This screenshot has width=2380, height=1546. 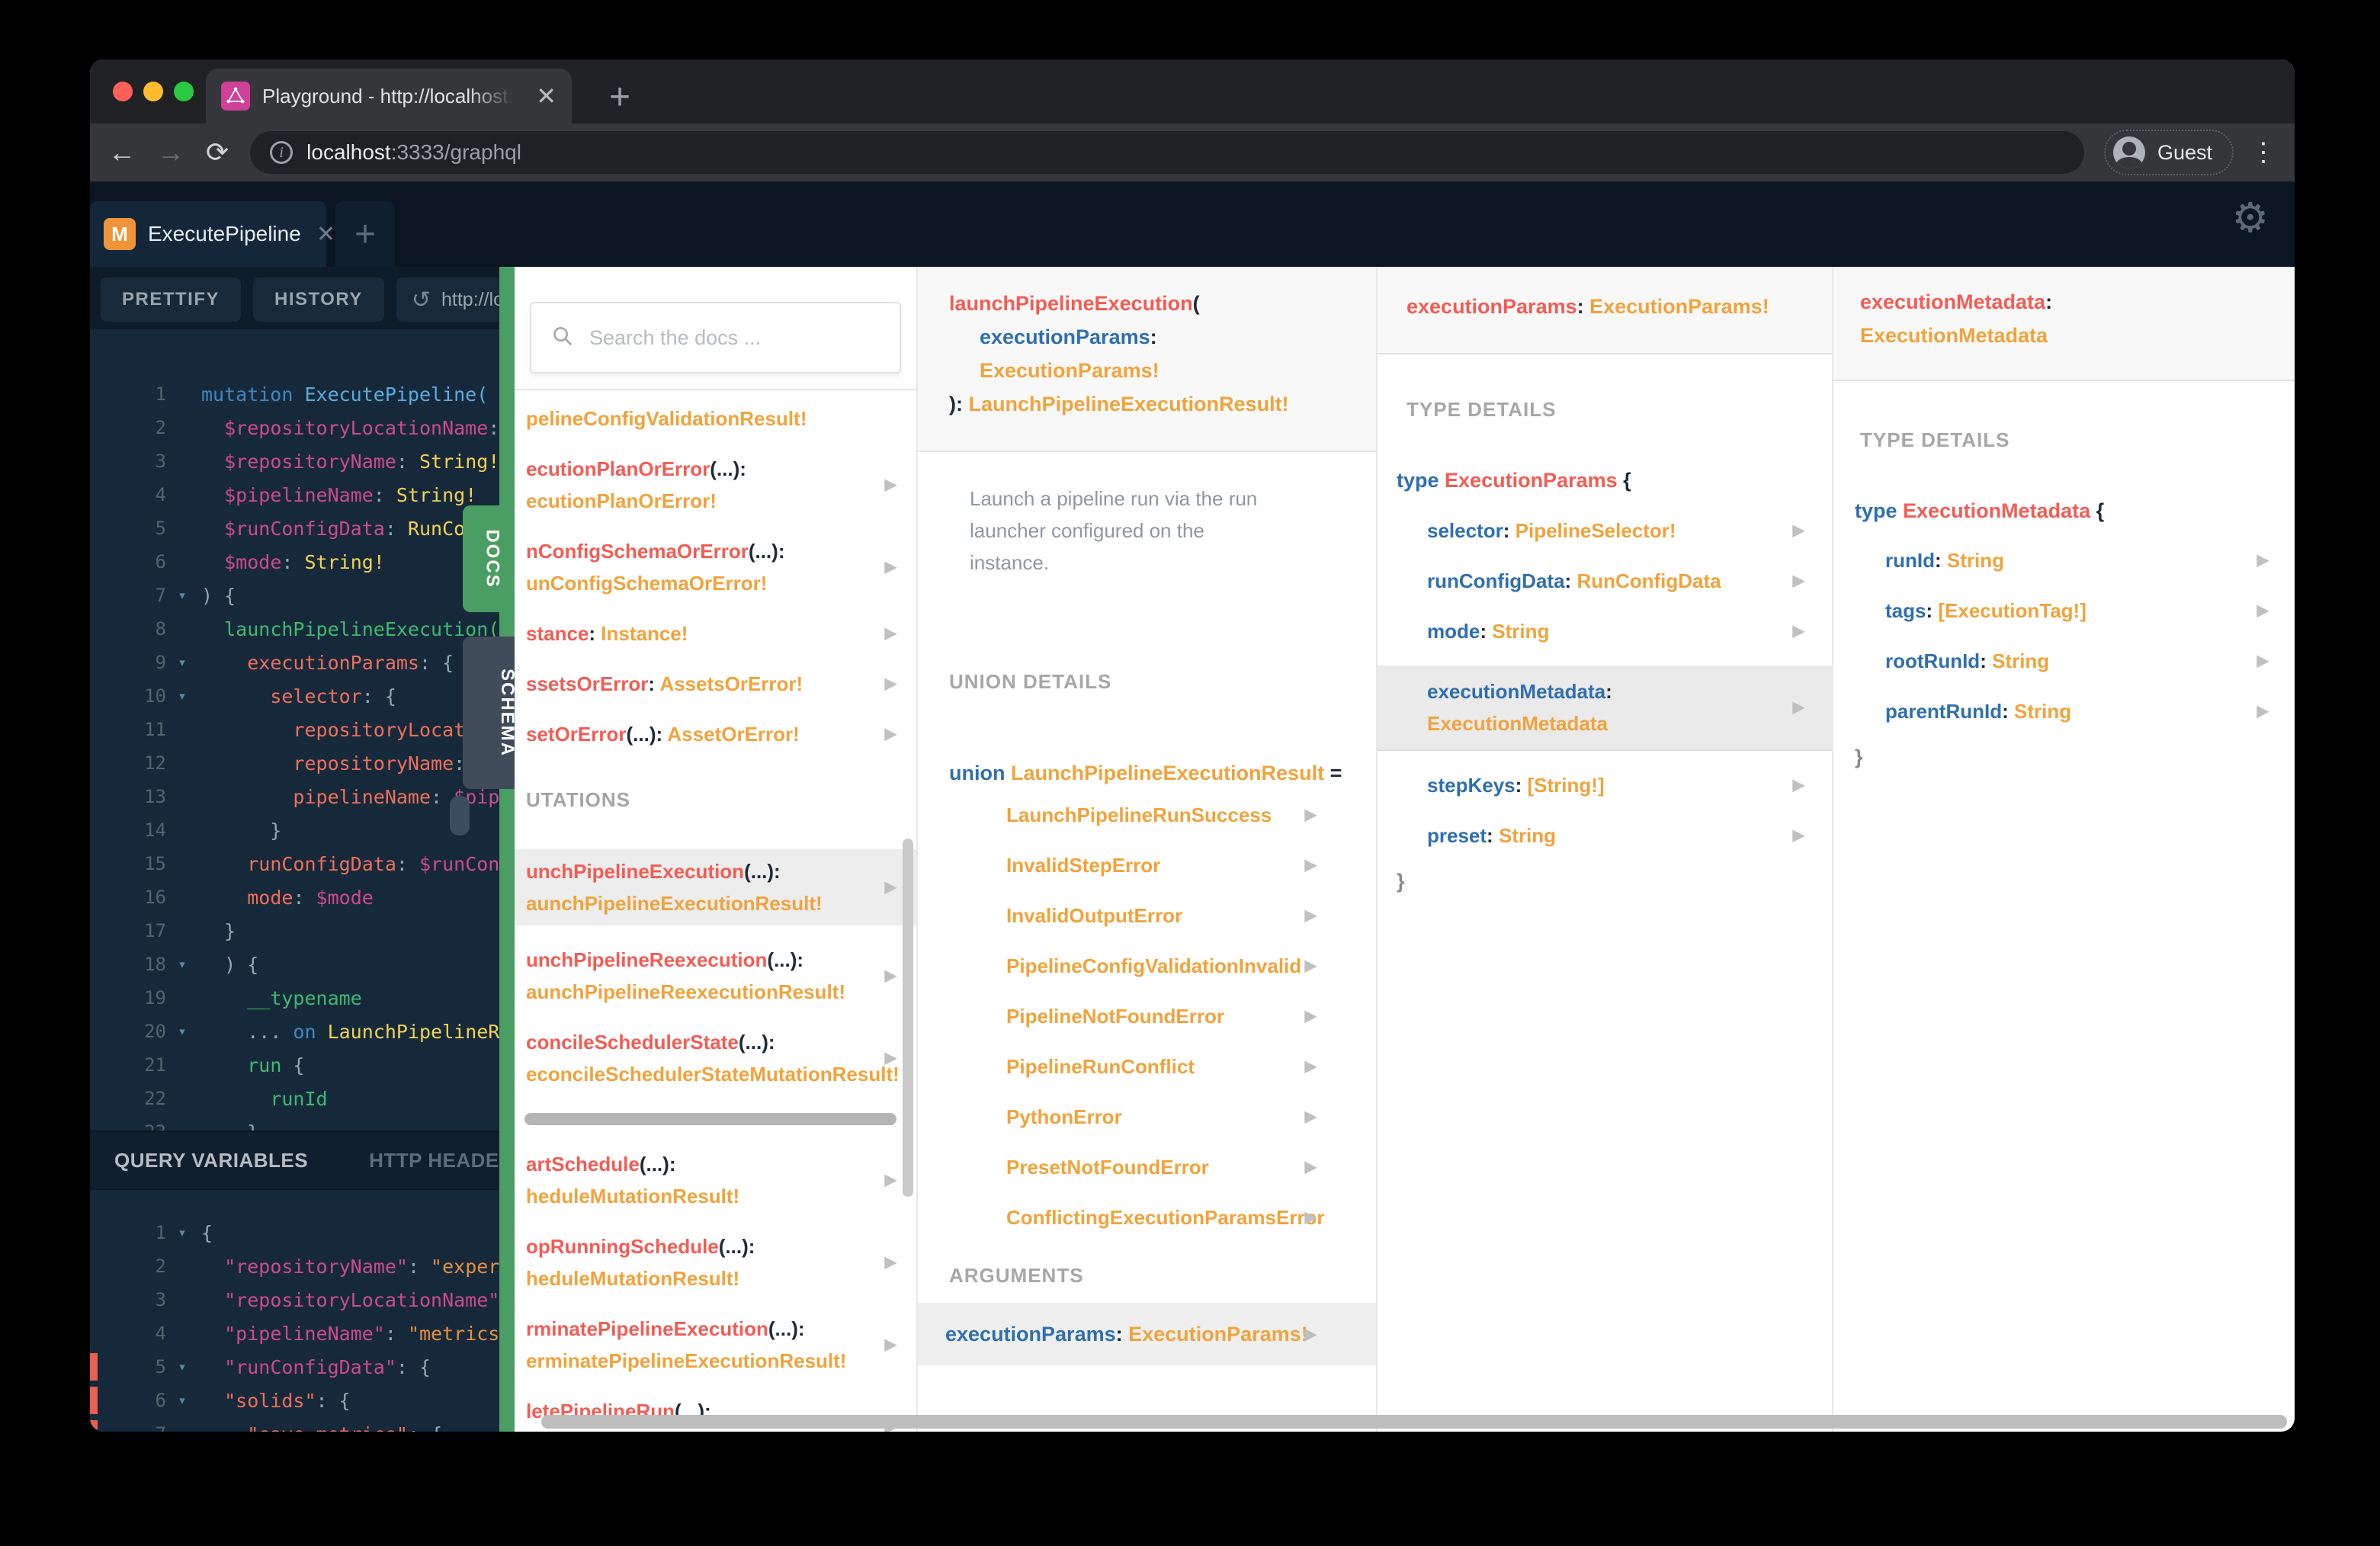 I want to click on union-member: ConflictingExecutionParamsError ▶, so click(x=1191, y=1217).